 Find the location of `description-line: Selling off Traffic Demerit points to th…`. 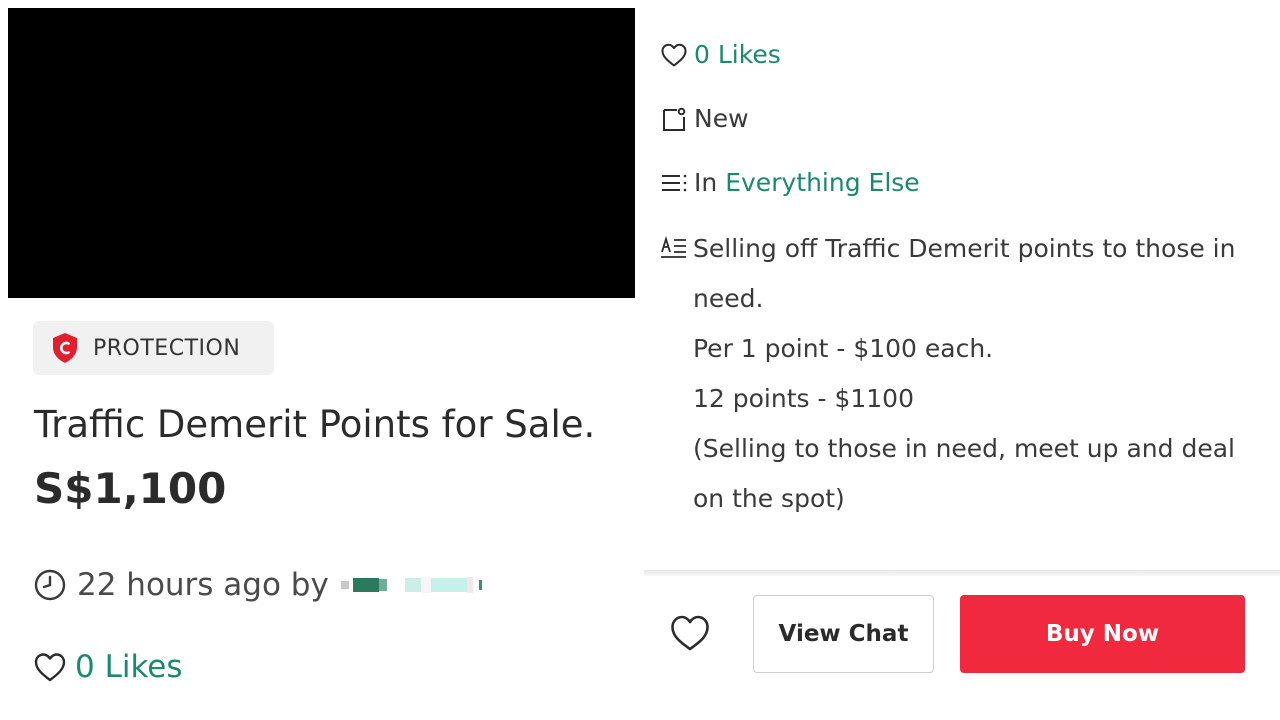

description-line: Selling off Traffic Demerit points to th… is located at coordinates (964, 248).